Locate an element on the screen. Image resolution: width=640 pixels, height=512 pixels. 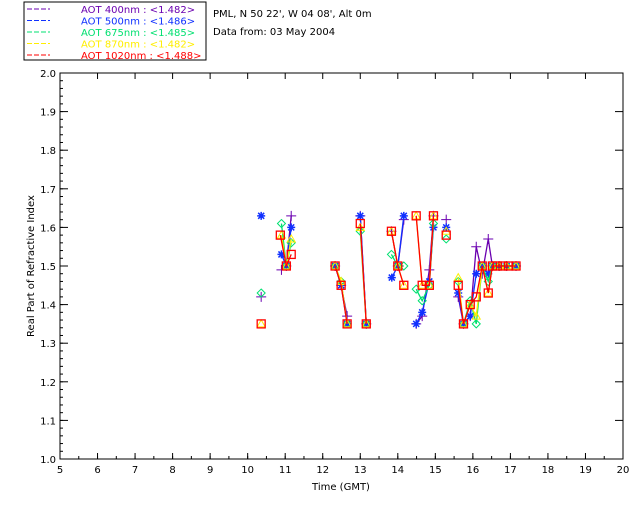
legend-label: AOT 870nm : <1.482> is located at coordinates (138, 45).